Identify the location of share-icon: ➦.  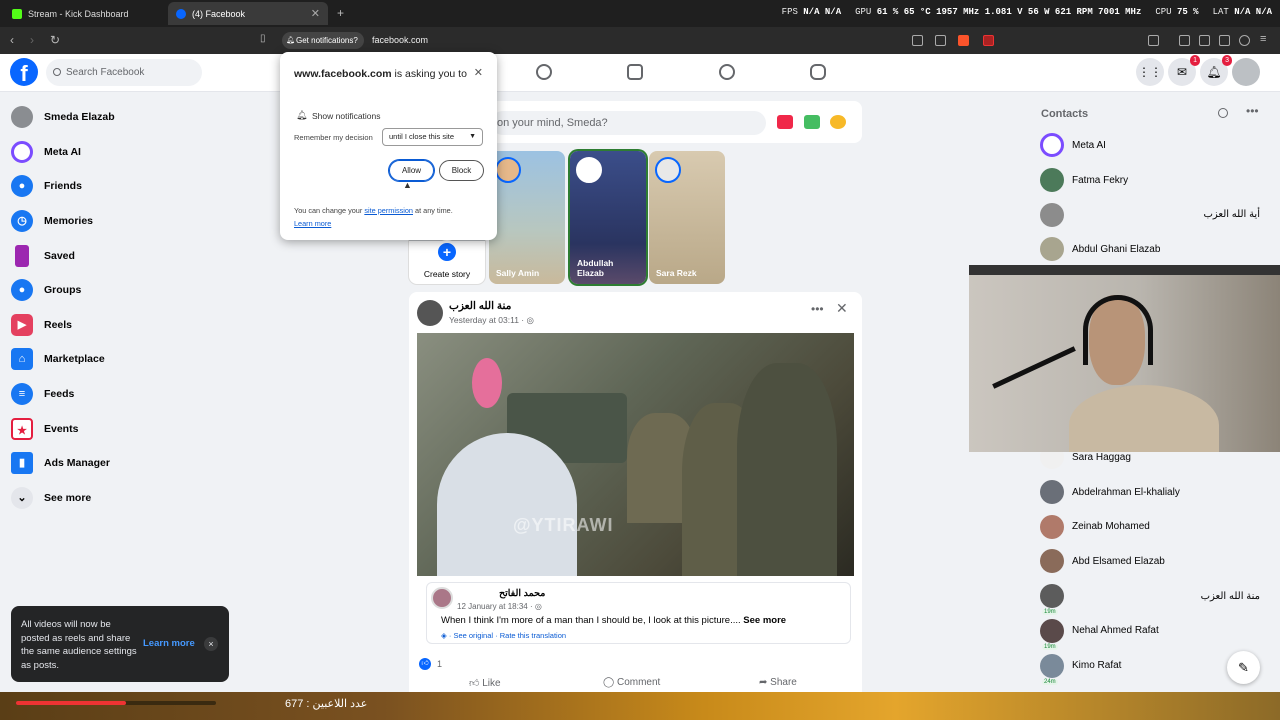
(763, 682).